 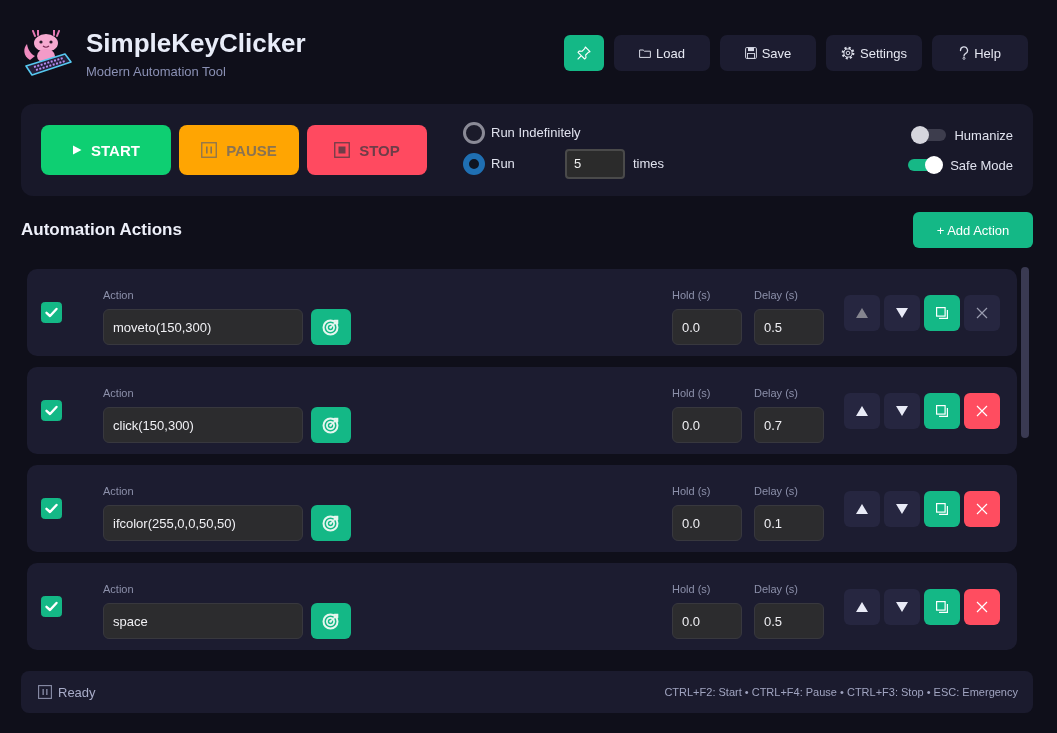 I want to click on pin-button, so click(x=584, y=53).